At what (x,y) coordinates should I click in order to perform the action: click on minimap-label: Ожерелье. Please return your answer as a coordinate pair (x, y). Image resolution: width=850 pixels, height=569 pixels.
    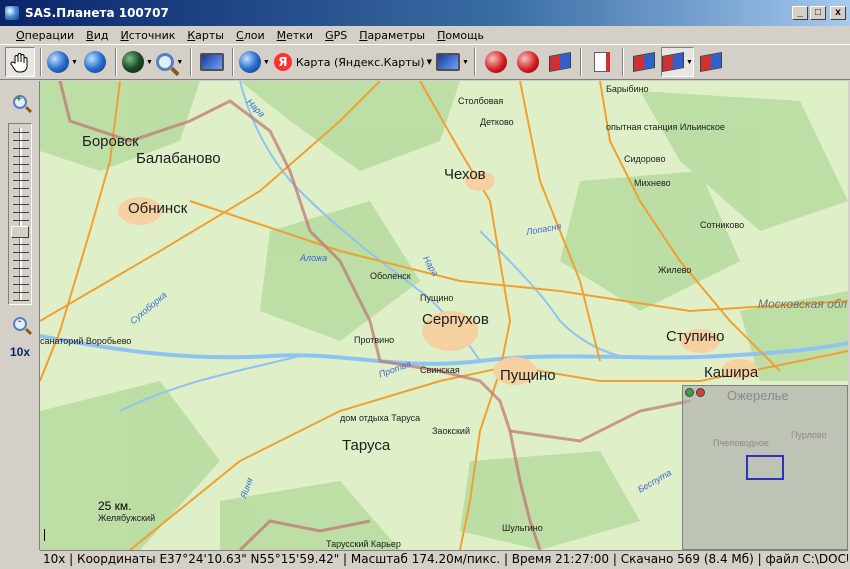
    Looking at the image, I should click on (758, 395).